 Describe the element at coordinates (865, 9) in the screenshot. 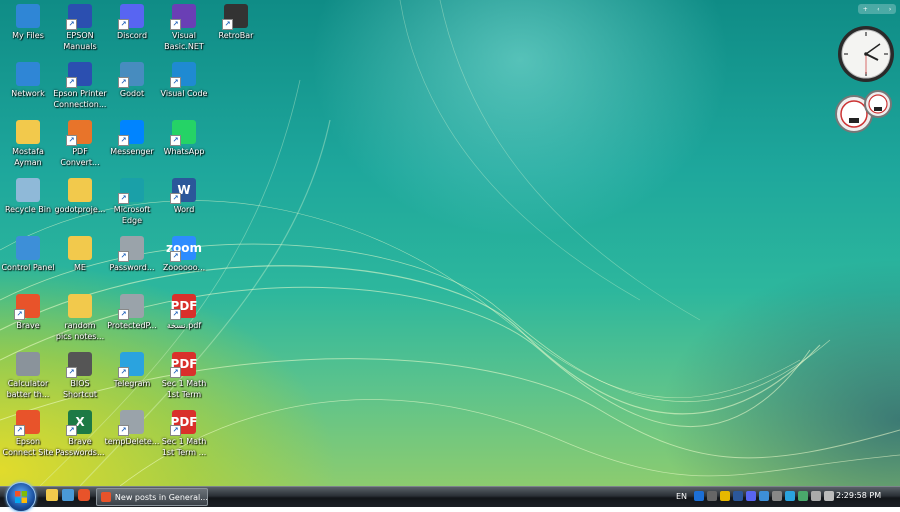

I see `add-gadget-icon: +` at that location.